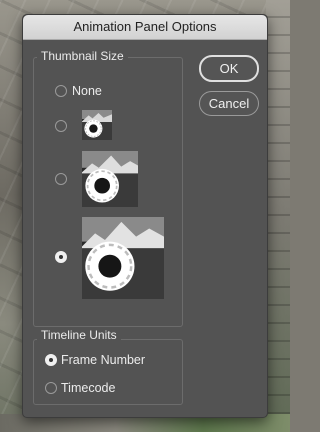  I want to click on thumbnail-none-label: None, so click(87, 91).